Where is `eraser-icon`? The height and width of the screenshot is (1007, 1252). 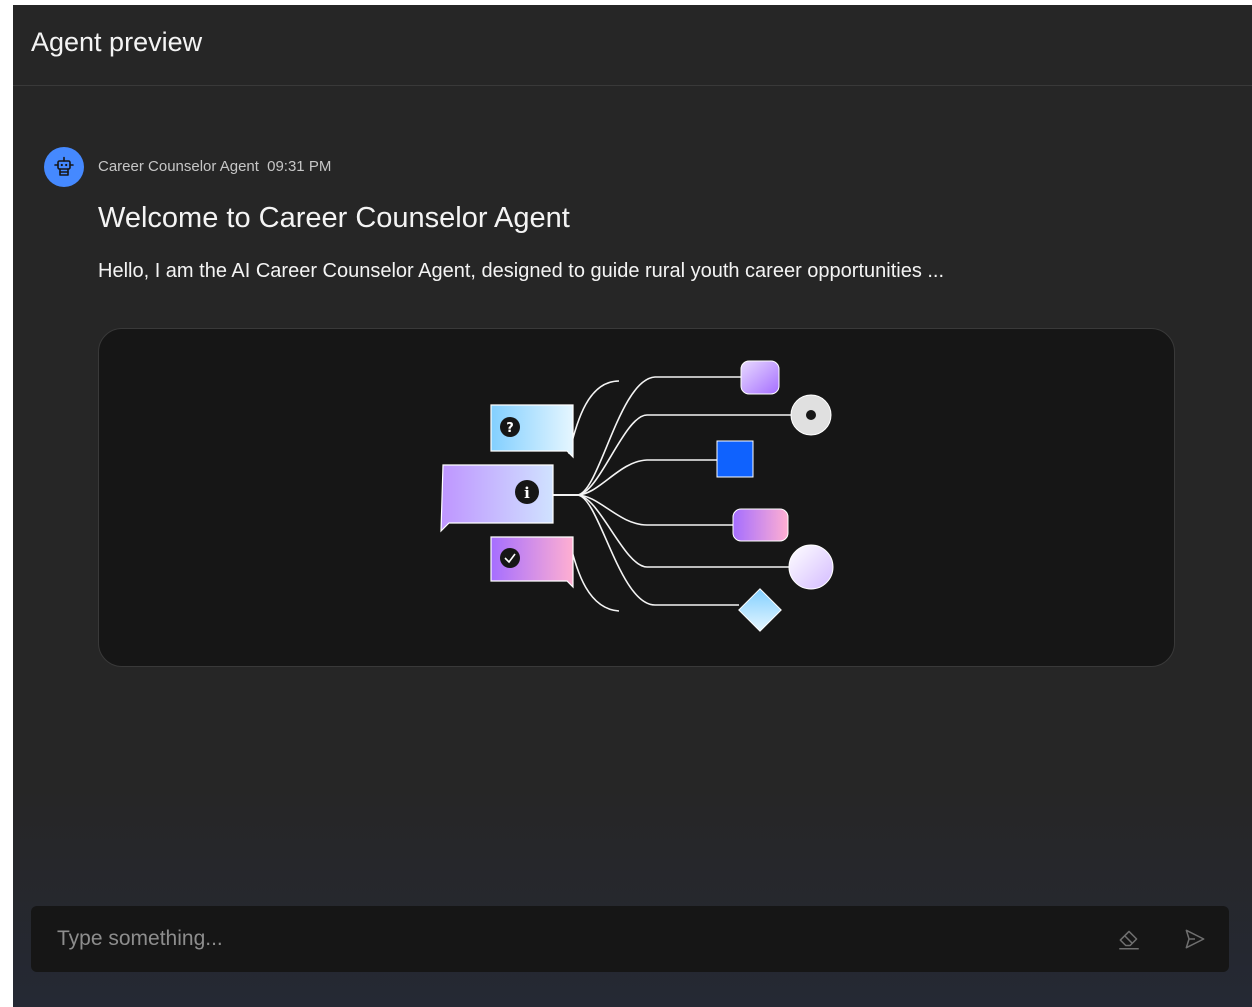
eraser-icon is located at coordinates (1129, 940).